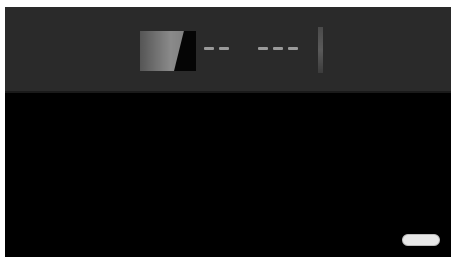 This screenshot has width=458, height=261. What do you see at coordinates (228, 92) in the screenshot?
I see `header-divider` at bounding box center [228, 92].